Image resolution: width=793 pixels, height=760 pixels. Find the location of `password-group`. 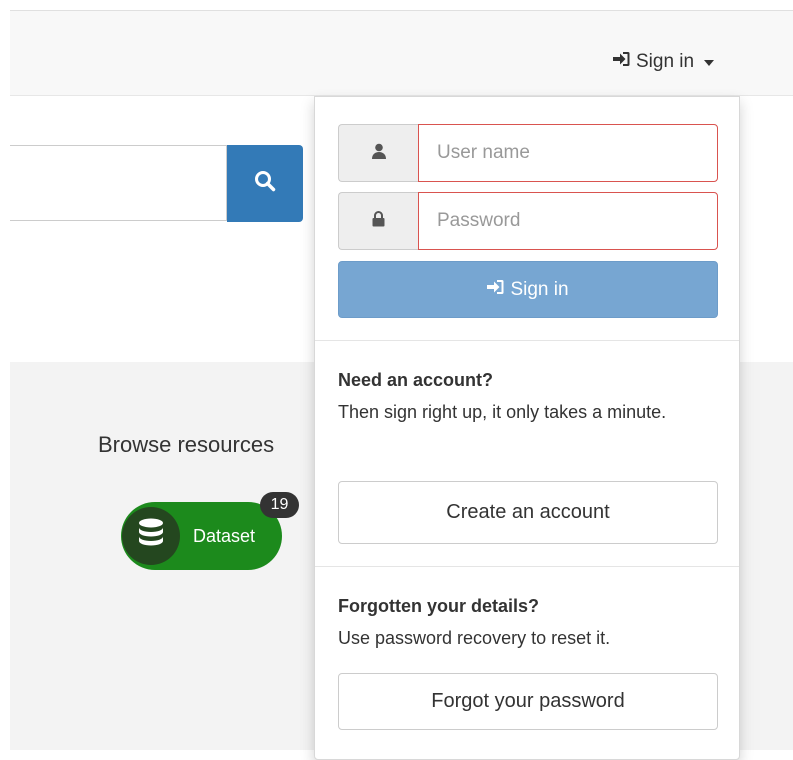

password-group is located at coordinates (528, 221).